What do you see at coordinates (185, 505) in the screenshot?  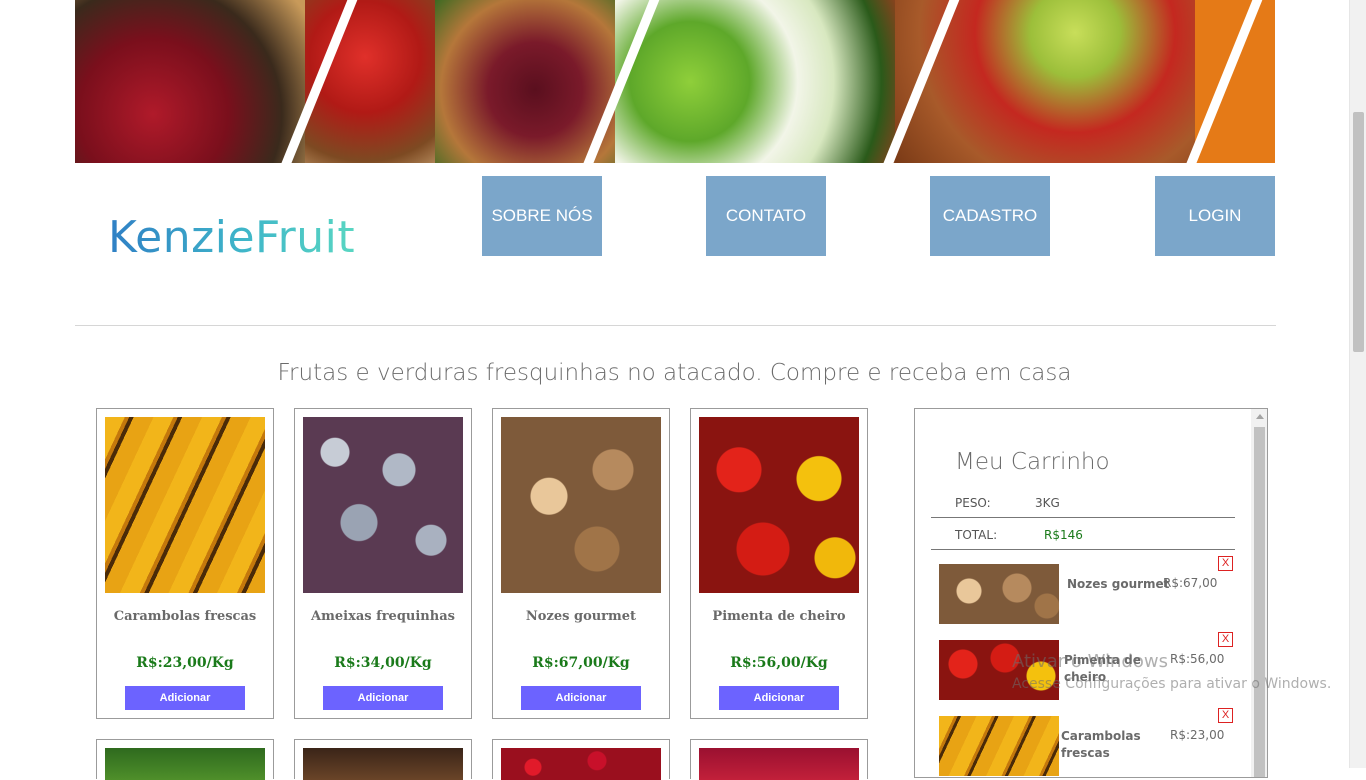 I see `carambola-image` at bounding box center [185, 505].